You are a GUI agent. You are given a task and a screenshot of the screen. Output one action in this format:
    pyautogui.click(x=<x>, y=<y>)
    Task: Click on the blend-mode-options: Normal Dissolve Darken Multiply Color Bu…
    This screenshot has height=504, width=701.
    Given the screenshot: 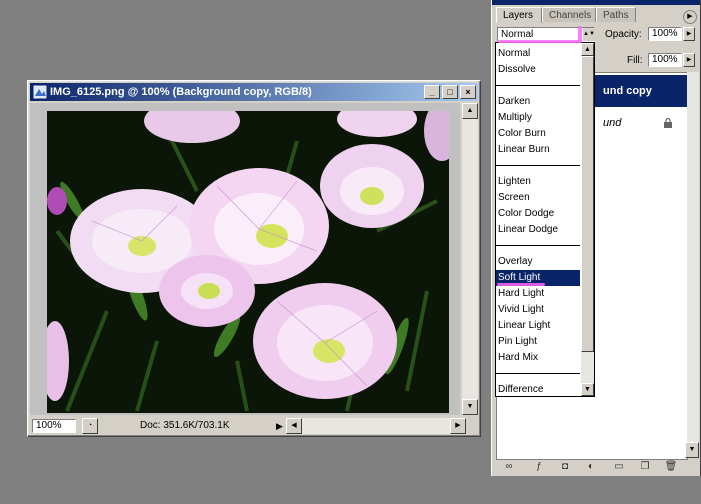 What is the action you would take?
    pyautogui.click(x=538, y=219)
    